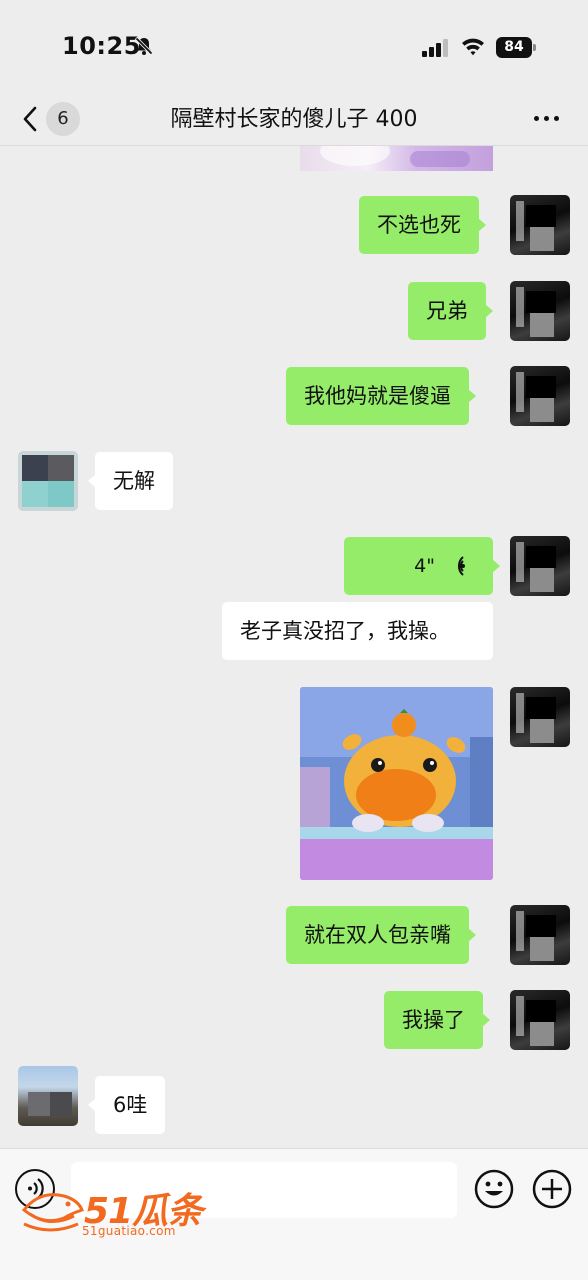 The image size is (588, 1280). I want to click on message-bubble-outgoing: 不选也死, so click(422, 225).